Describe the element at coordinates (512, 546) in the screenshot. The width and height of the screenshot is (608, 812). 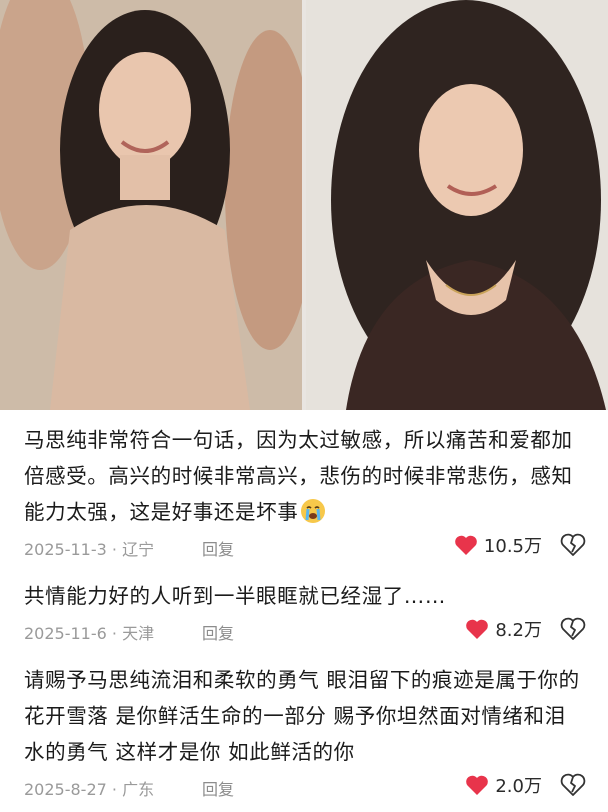
I see `like-count: 10.5万` at that location.